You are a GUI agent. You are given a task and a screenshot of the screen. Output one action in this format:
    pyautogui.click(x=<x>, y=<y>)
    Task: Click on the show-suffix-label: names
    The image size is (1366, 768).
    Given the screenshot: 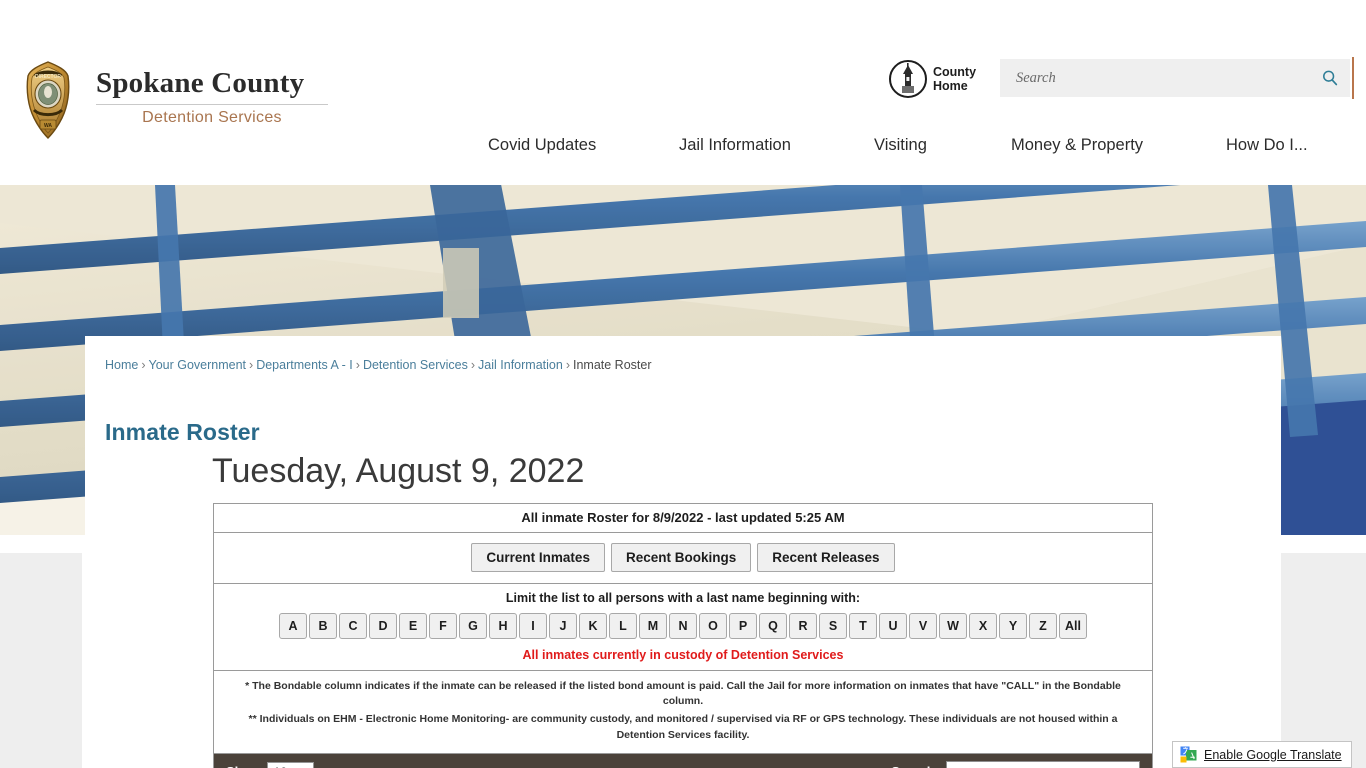 What is the action you would take?
    pyautogui.click(x=340, y=766)
    